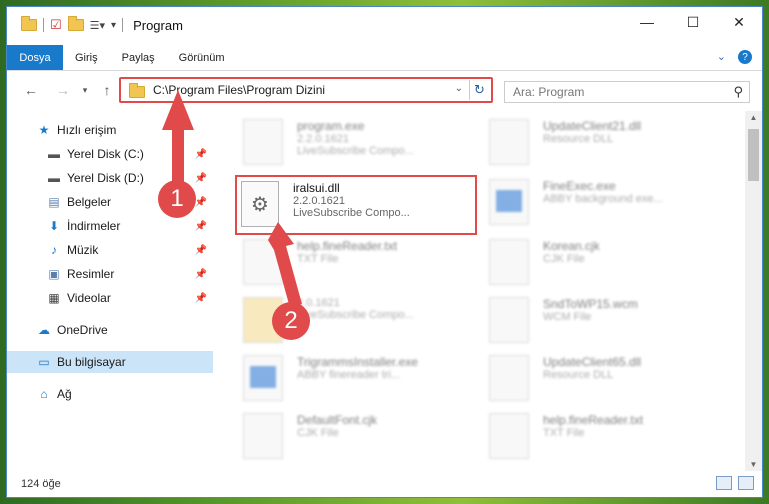  Describe the element at coordinates (509, 262) in the screenshot. I see `cjk-file-icon` at that location.